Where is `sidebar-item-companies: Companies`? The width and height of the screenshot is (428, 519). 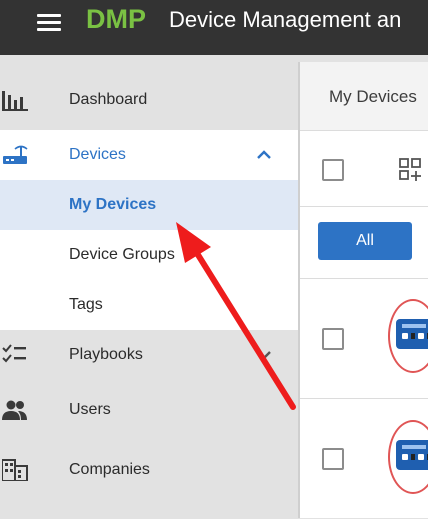
sidebar-item-companies: Companies is located at coordinates (149, 470).